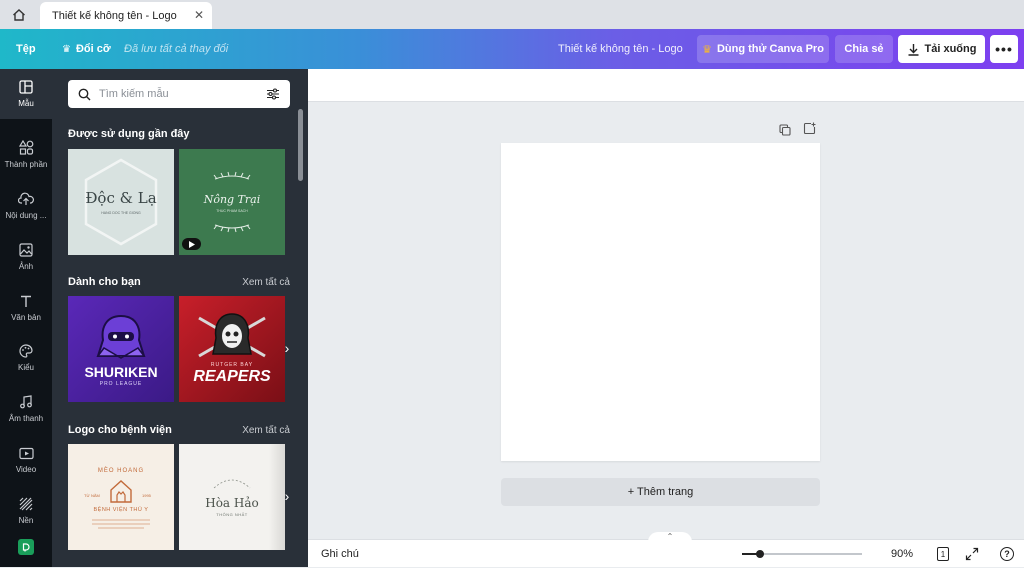 This screenshot has height=568, width=1024. I want to click on thumb-subtitle: PRO LEAGUE, so click(121, 384).